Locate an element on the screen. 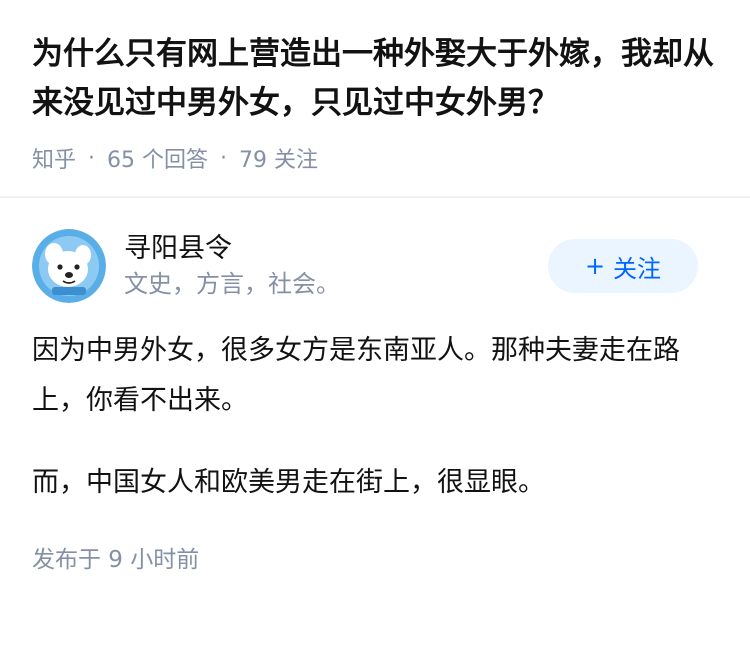 The image size is (750, 672). question-meta: 知乎 · 65 个回答 · 79 关注 is located at coordinates (375, 158).